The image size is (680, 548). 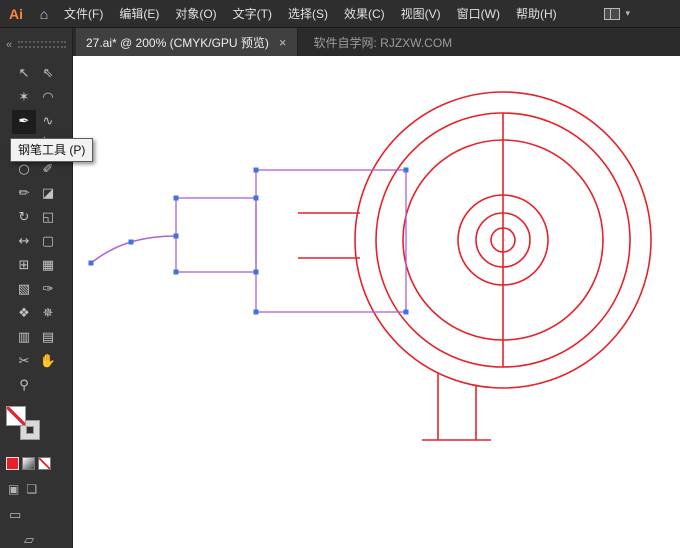 I want to click on menu-item-window: 窗口(W), so click(x=478, y=14).